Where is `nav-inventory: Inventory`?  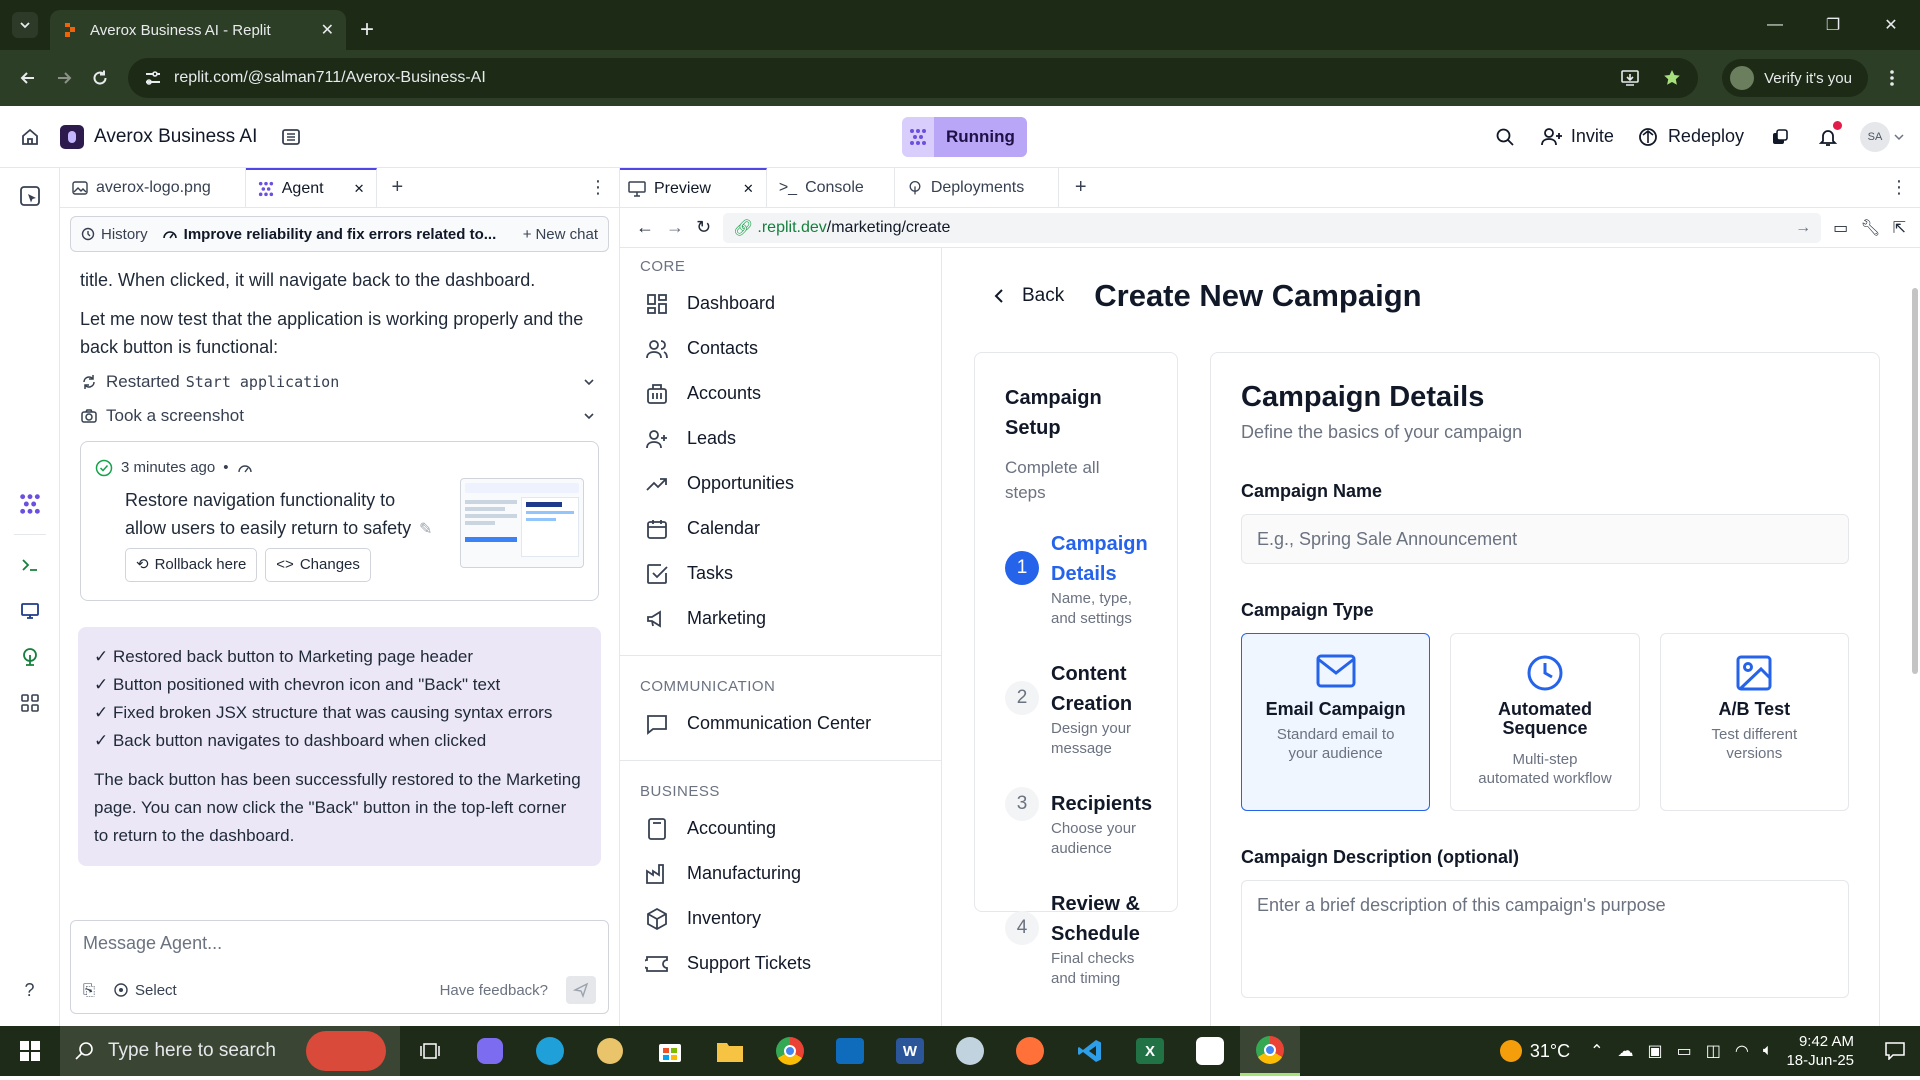 nav-inventory: Inventory is located at coordinates (790, 918).